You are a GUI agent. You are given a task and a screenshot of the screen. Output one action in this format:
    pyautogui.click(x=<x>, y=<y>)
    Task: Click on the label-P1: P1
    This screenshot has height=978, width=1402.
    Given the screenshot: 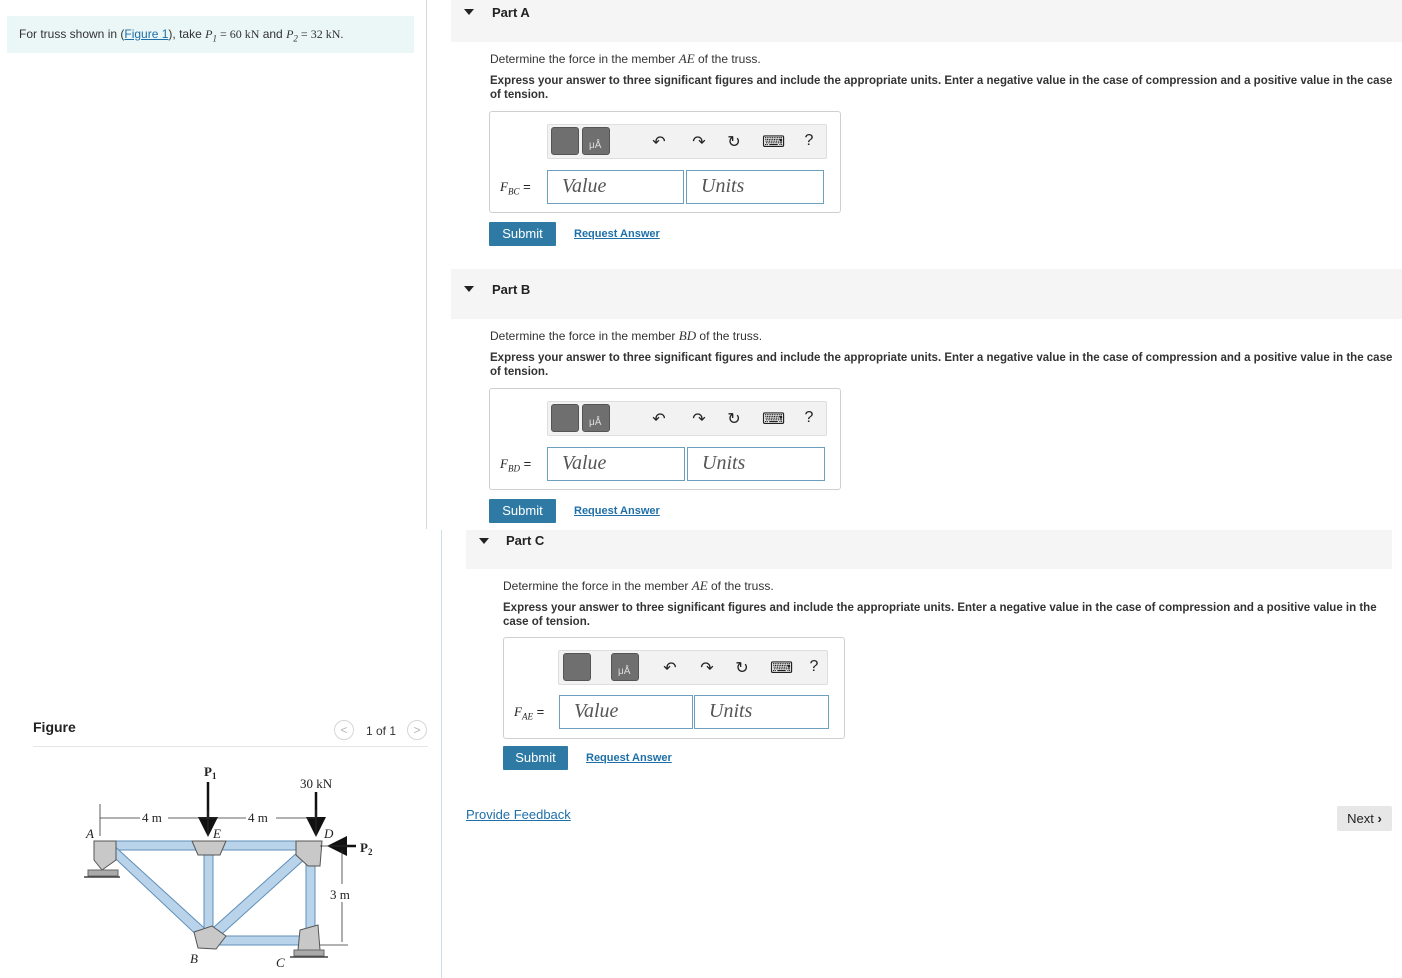 What is the action you would take?
    pyautogui.click(x=210, y=772)
    